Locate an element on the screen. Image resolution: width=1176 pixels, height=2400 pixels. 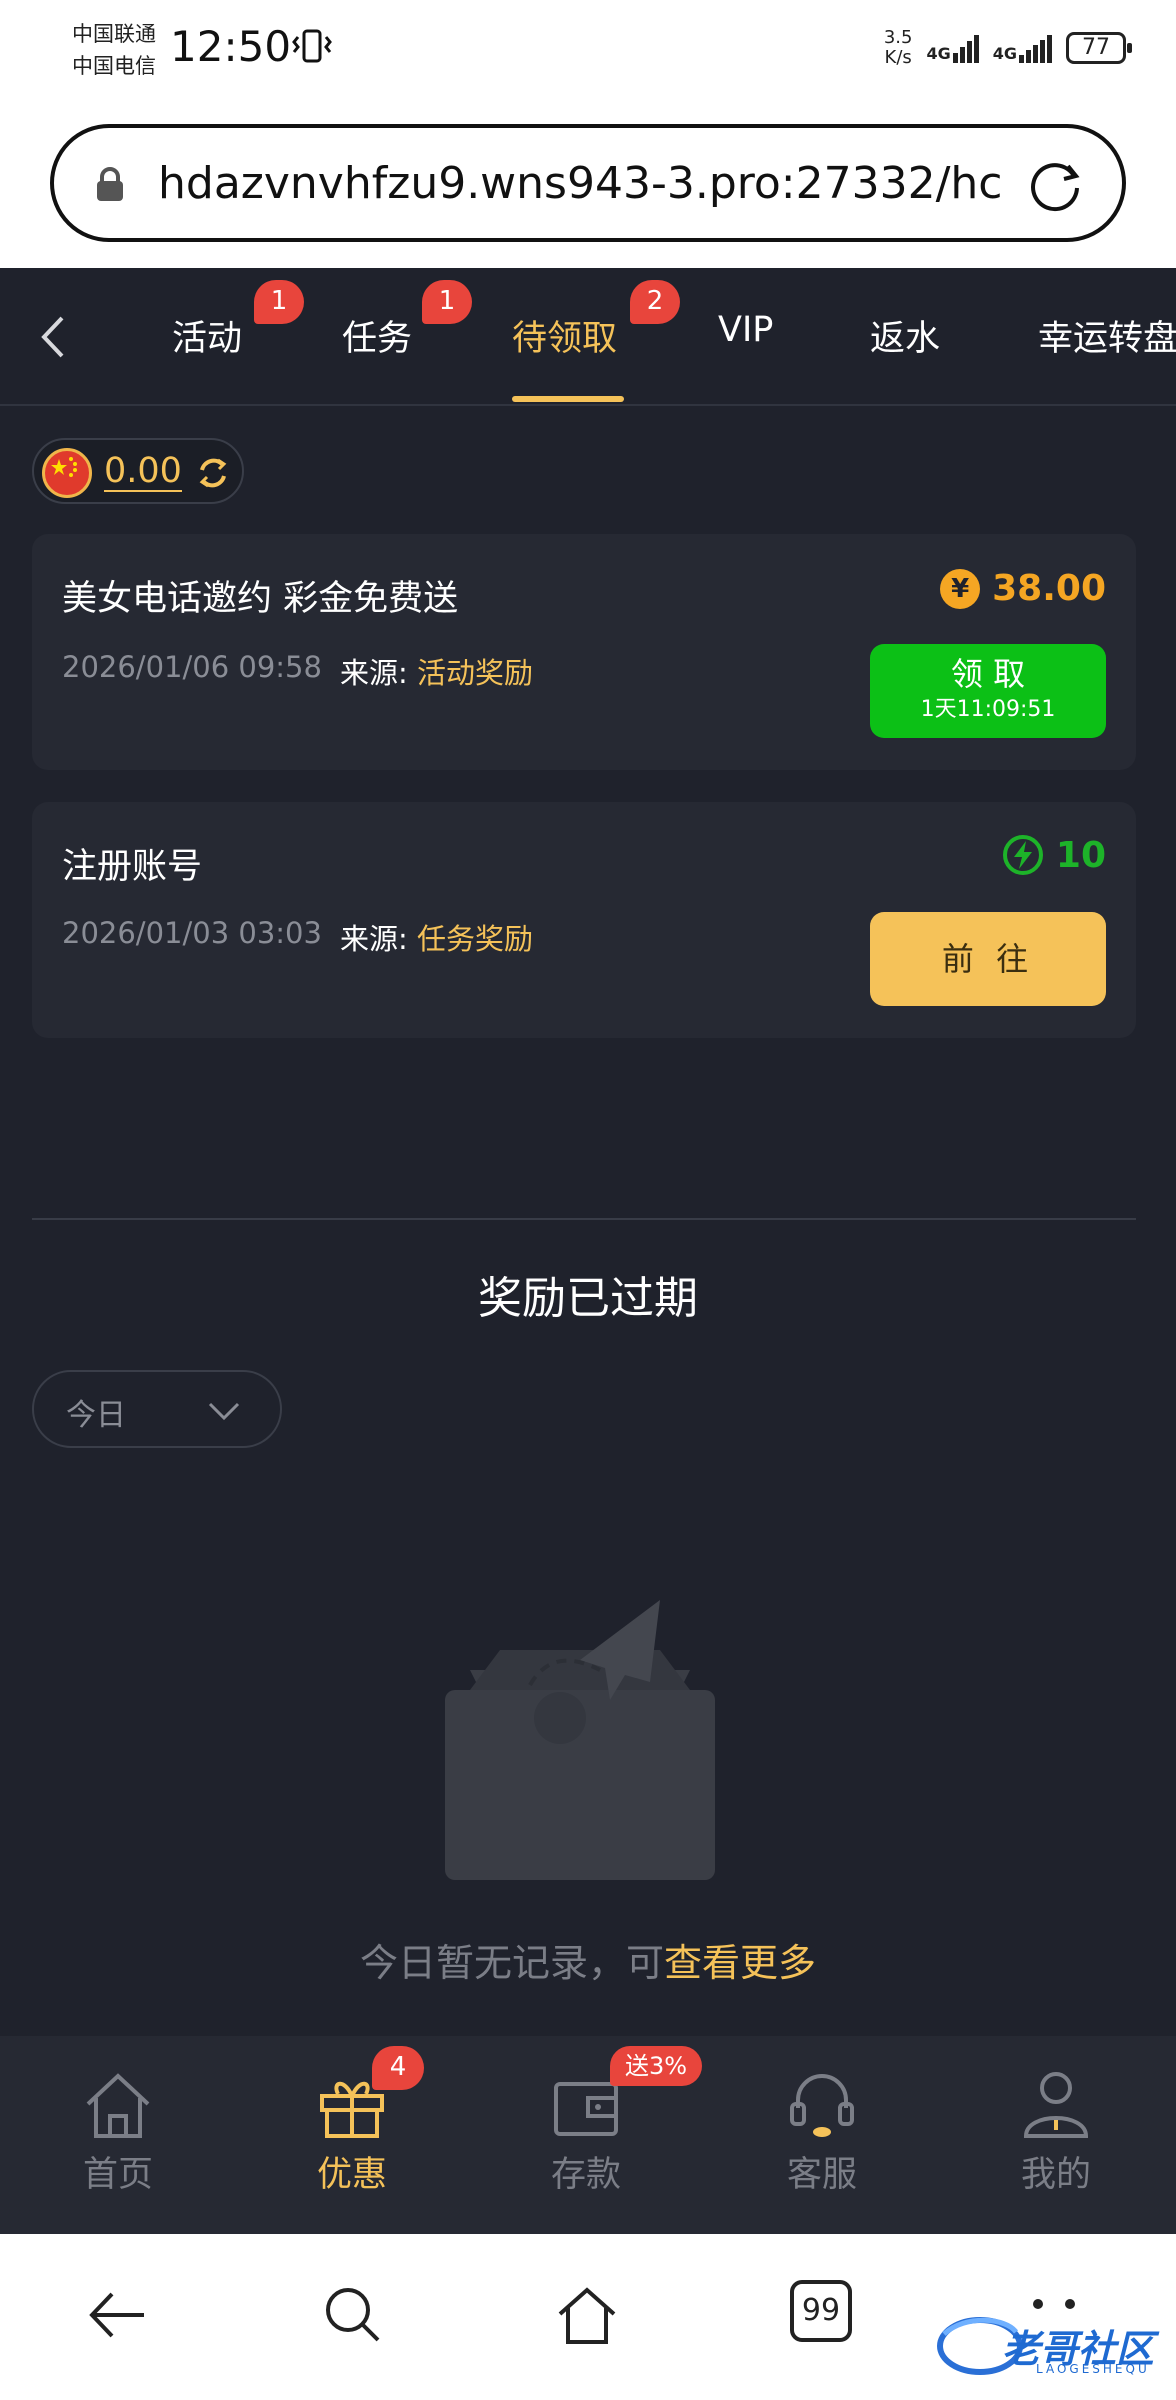
refresh-icon is located at coordinates (213, 473).